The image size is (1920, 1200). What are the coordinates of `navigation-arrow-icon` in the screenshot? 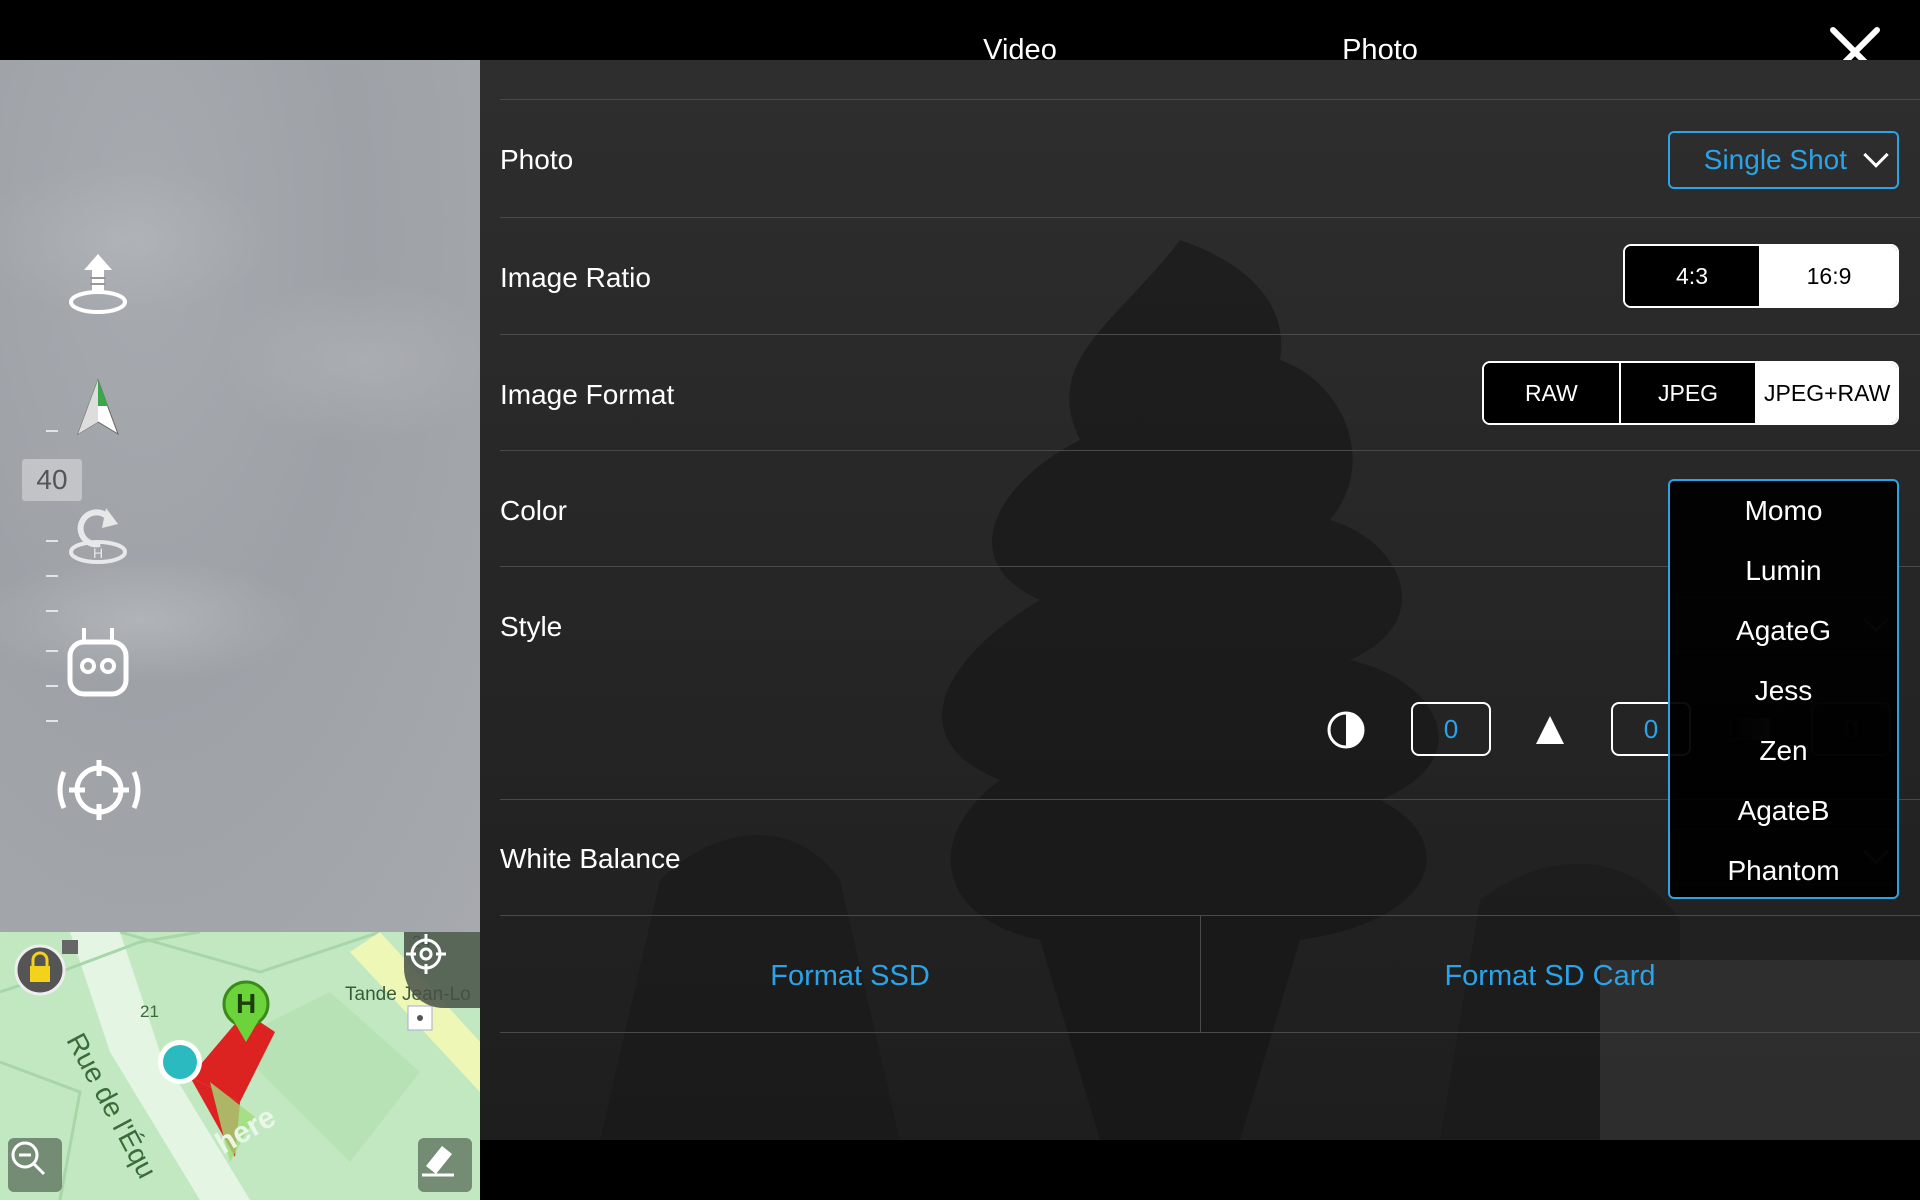 It's located at (98, 410).